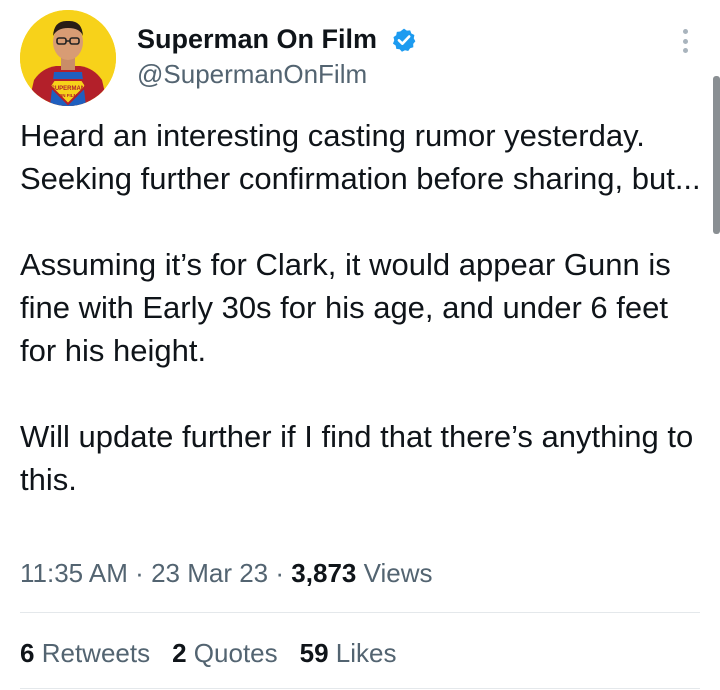  What do you see at coordinates (314, 653) in the screenshot?
I see `likes-count: 59` at bounding box center [314, 653].